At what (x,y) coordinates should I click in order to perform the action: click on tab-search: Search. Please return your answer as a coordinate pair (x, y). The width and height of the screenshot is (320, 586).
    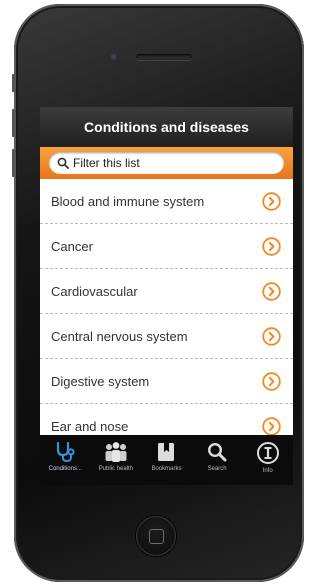
    Looking at the image, I should click on (217, 460).